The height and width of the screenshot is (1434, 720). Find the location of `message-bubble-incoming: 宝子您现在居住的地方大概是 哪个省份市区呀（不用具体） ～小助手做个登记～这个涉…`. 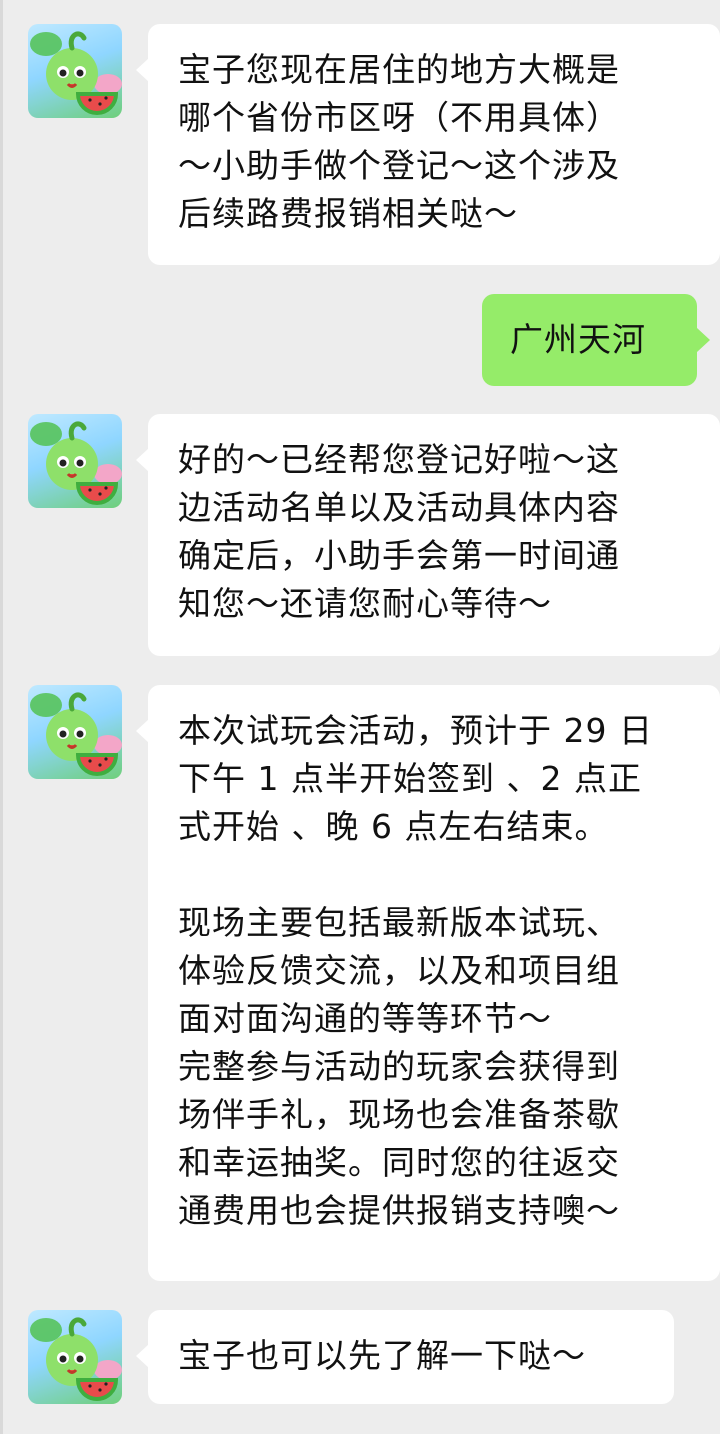

message-bubble-incoming: 宝子您现在居住的地方大概是 哪个省份市区呀（不用具体） ～小助手做个登记～这个涉… is located at coordinates (428, 144).